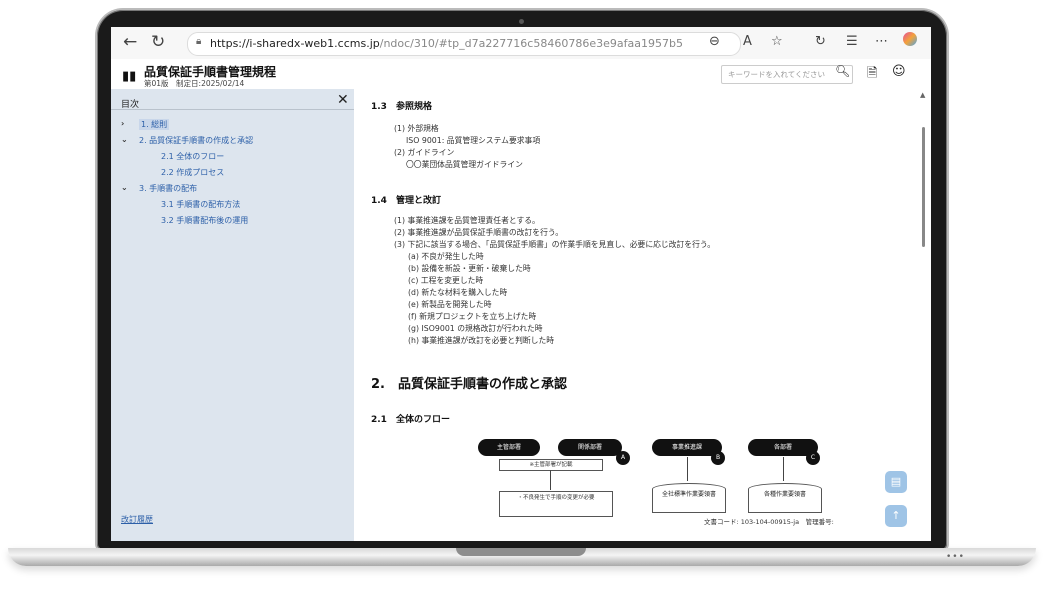 This screenshot has width=1044, height=600. What do you see at coordinates (469, 268) in the screenshot?
I see `list-item: (b) 設備を新設・更新・破棄した時` at bounding box center [469, 268].